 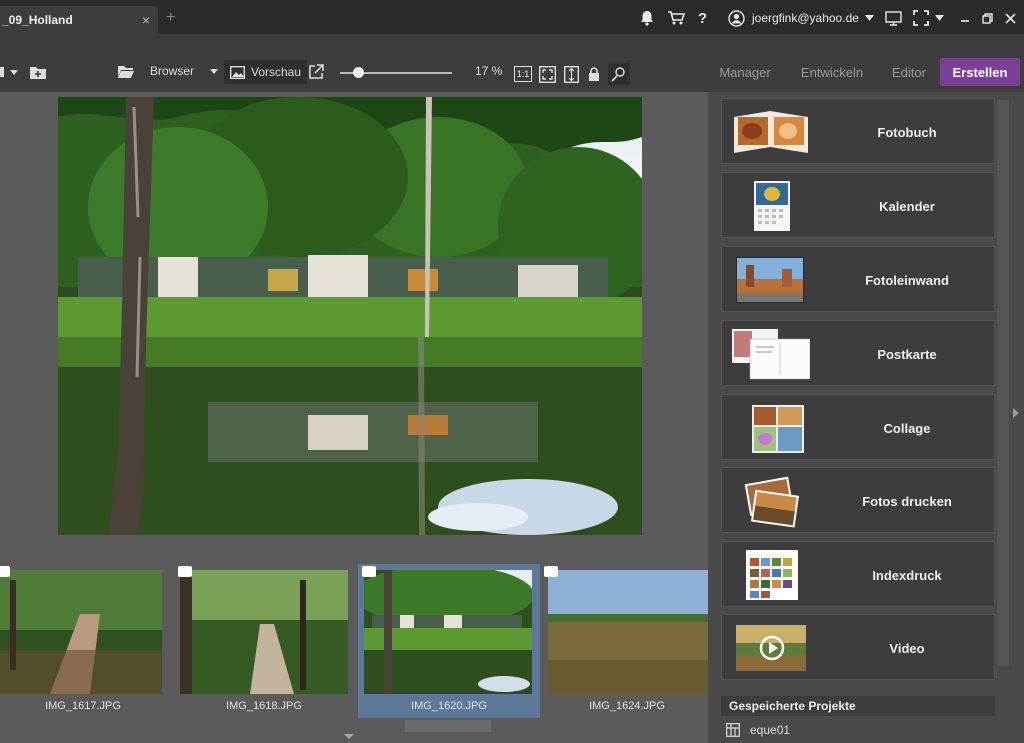 What do you see at coordinates (745, 72) in the screenshot?
I see `mode-manager: Manager` at bounding box center [745, 72].